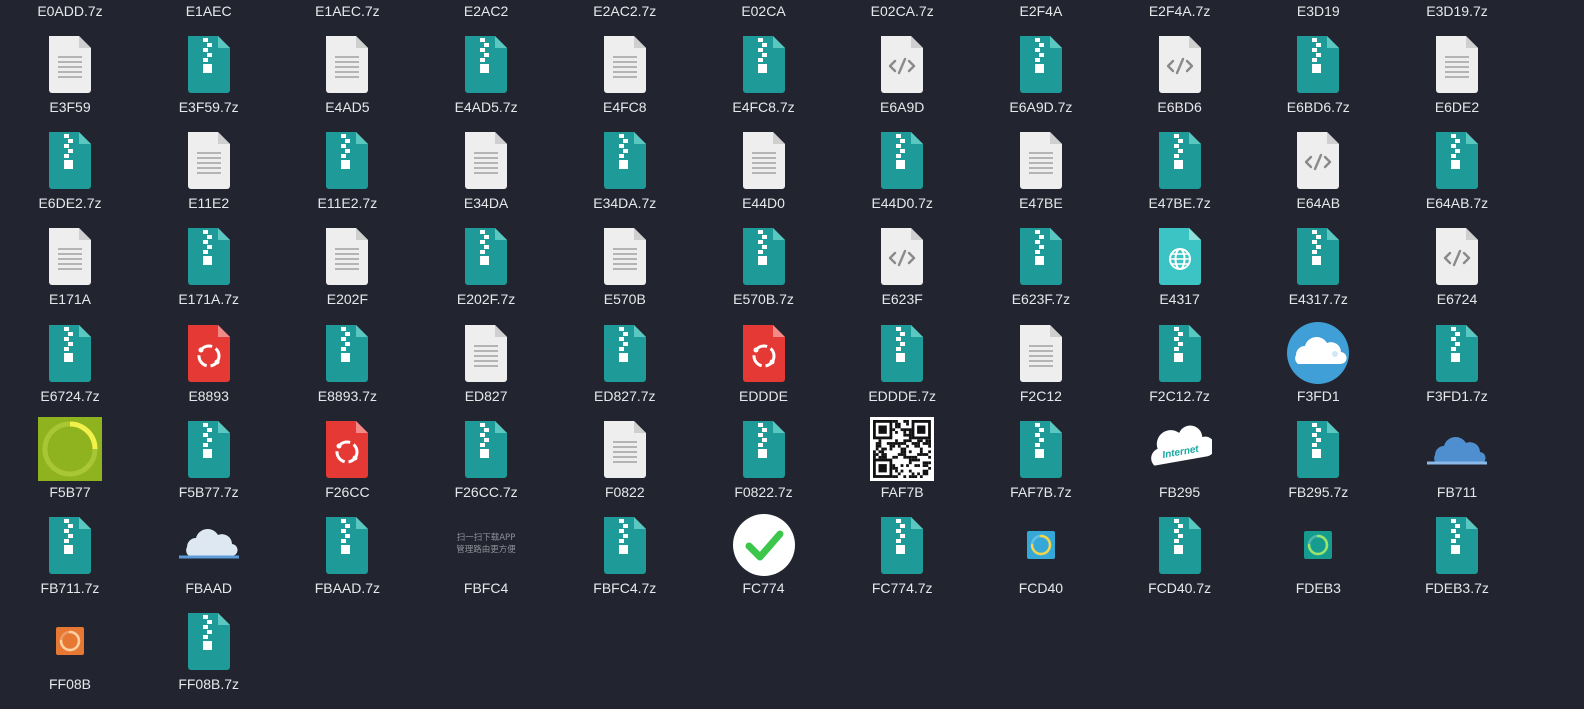  What do you see at coordinates (764, 464) in the screenshot?
I see `file-item: F0822.7z` at bounding box center [764, 464].